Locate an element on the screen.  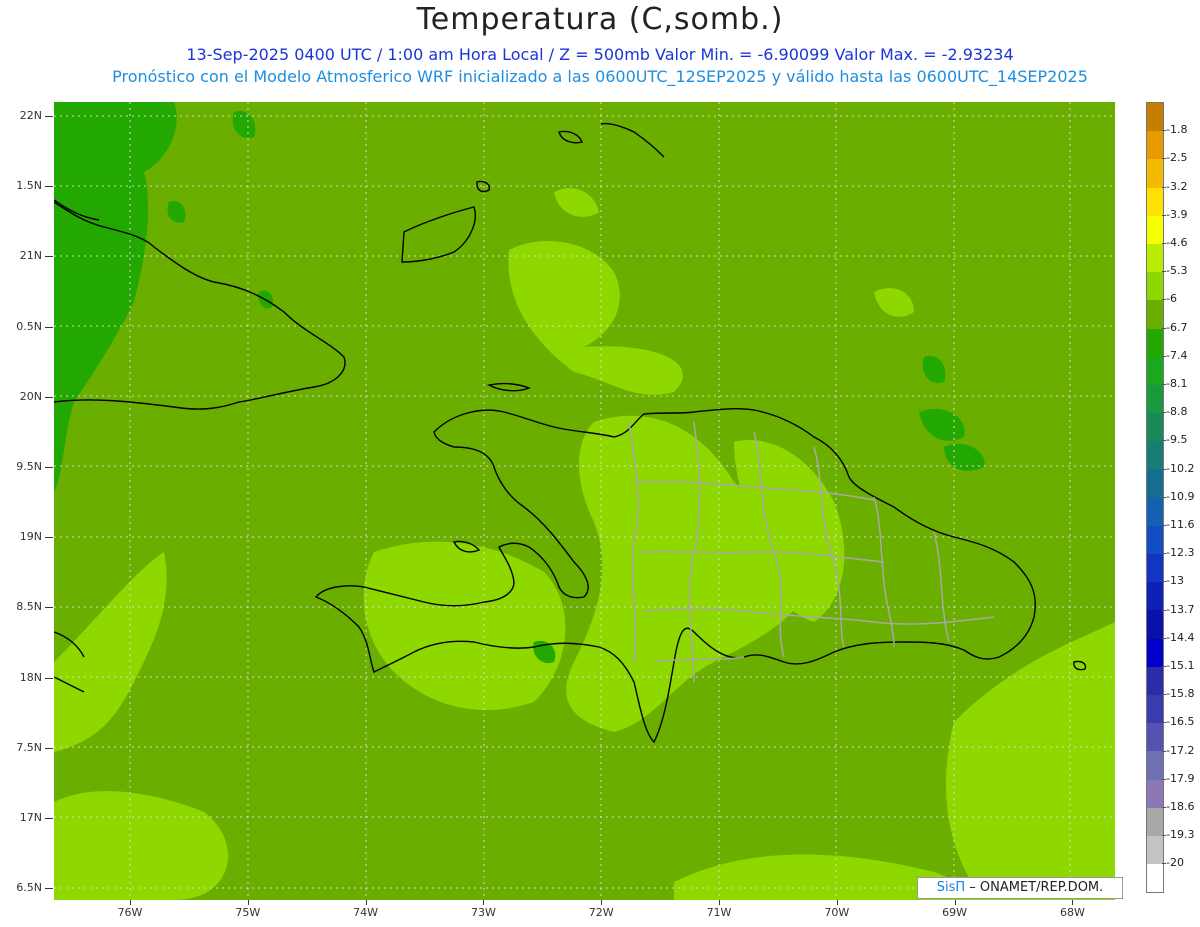
legend-value-label: -15.1 is located at coordinates (1180, 665).